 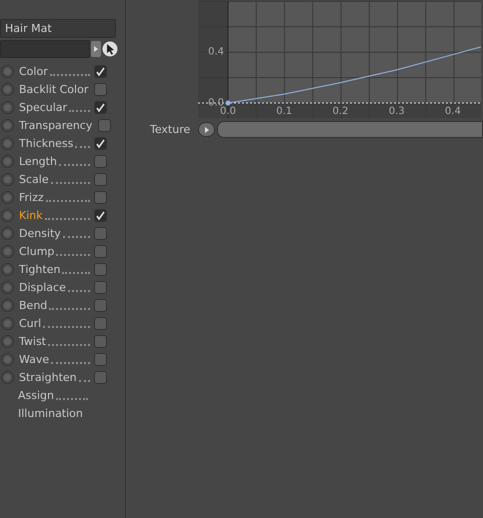 What do you see at coordinates (45, 49) in the screenshot?
I see `dropdown-field` at bounding box center [45, 49].